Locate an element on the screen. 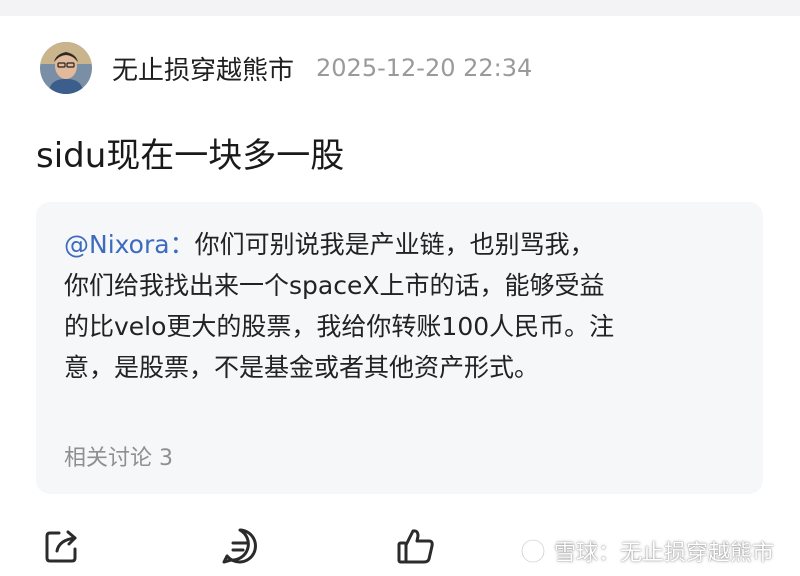 This screenshot has height=576, width=800. like-icon is located at coordinates (416, 546).